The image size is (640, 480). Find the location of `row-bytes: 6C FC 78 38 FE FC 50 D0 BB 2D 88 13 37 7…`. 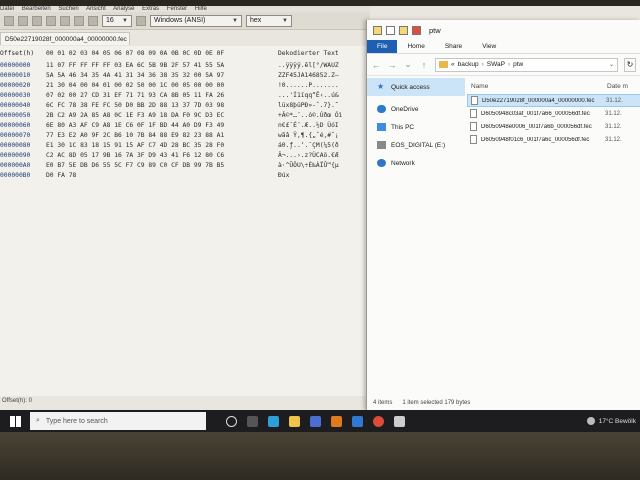

row-bytes: 6C FC 78 38 FE FC 50 D0 BB 2D 88 13 37 7… is located at coordinates (135, 105).